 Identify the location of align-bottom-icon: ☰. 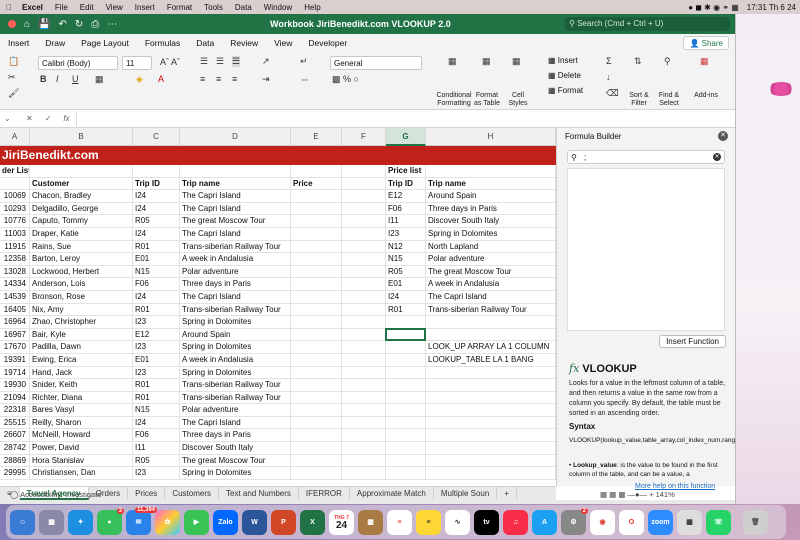
(236, 61).